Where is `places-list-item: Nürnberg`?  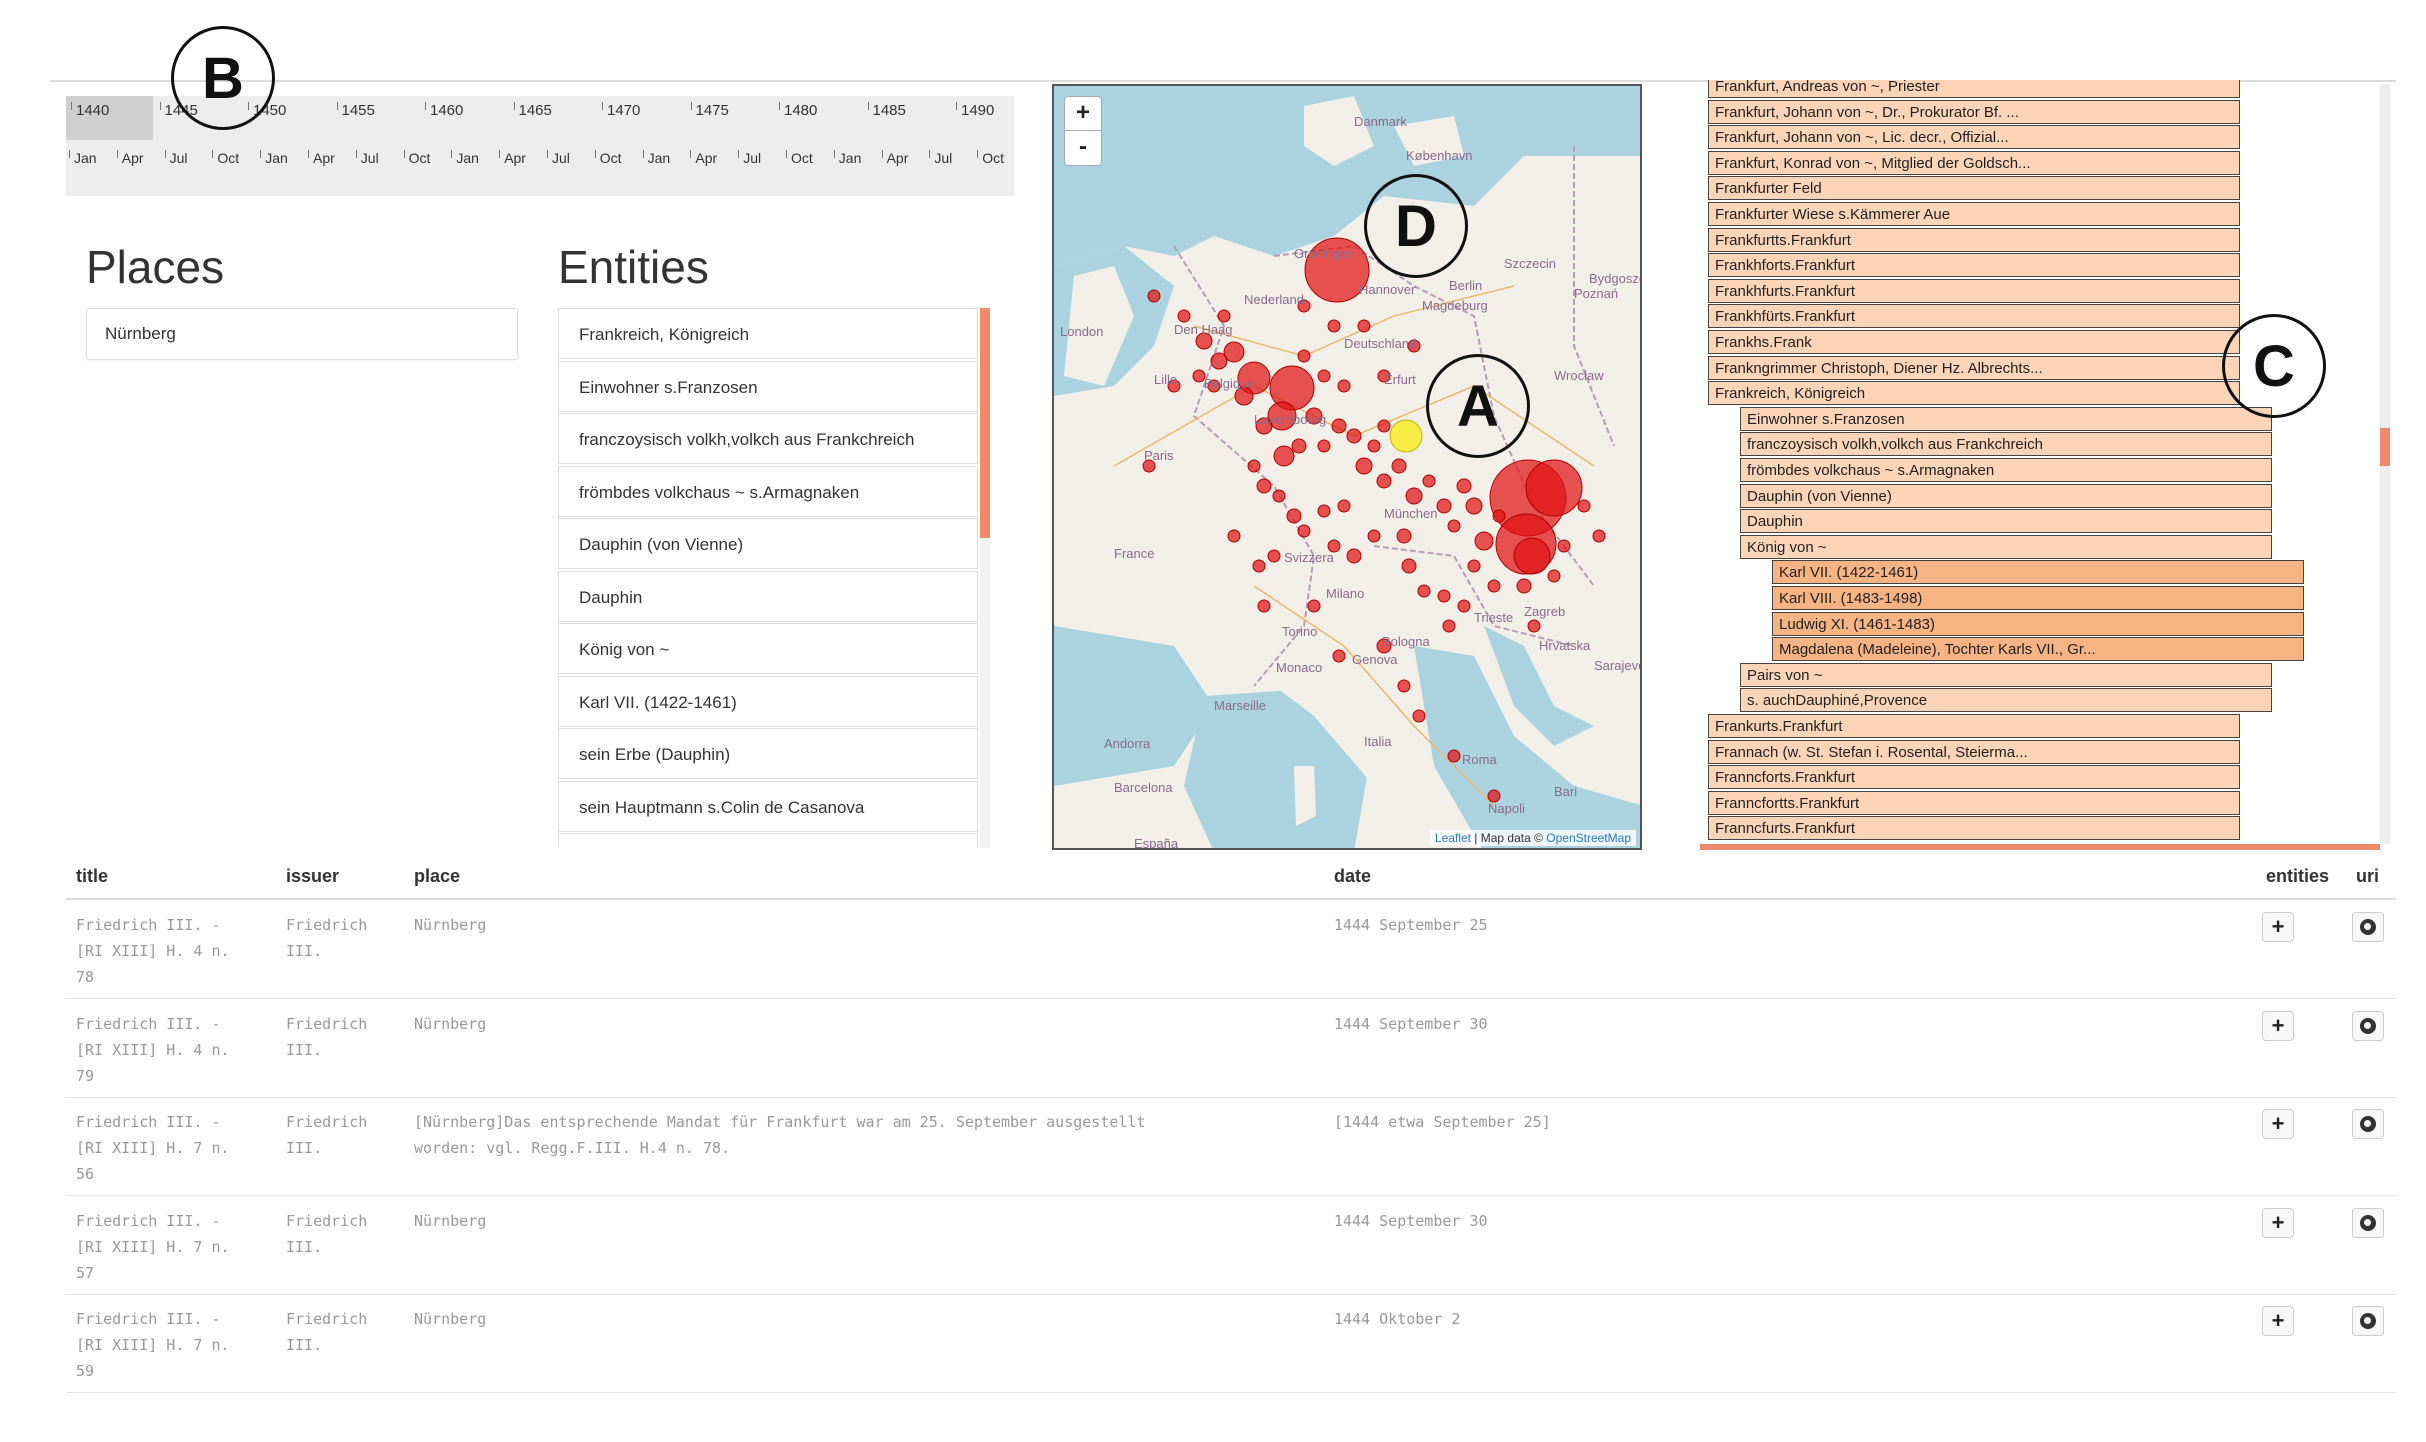
places-list-item: Nürnberg is located at coordinates (302, 334).